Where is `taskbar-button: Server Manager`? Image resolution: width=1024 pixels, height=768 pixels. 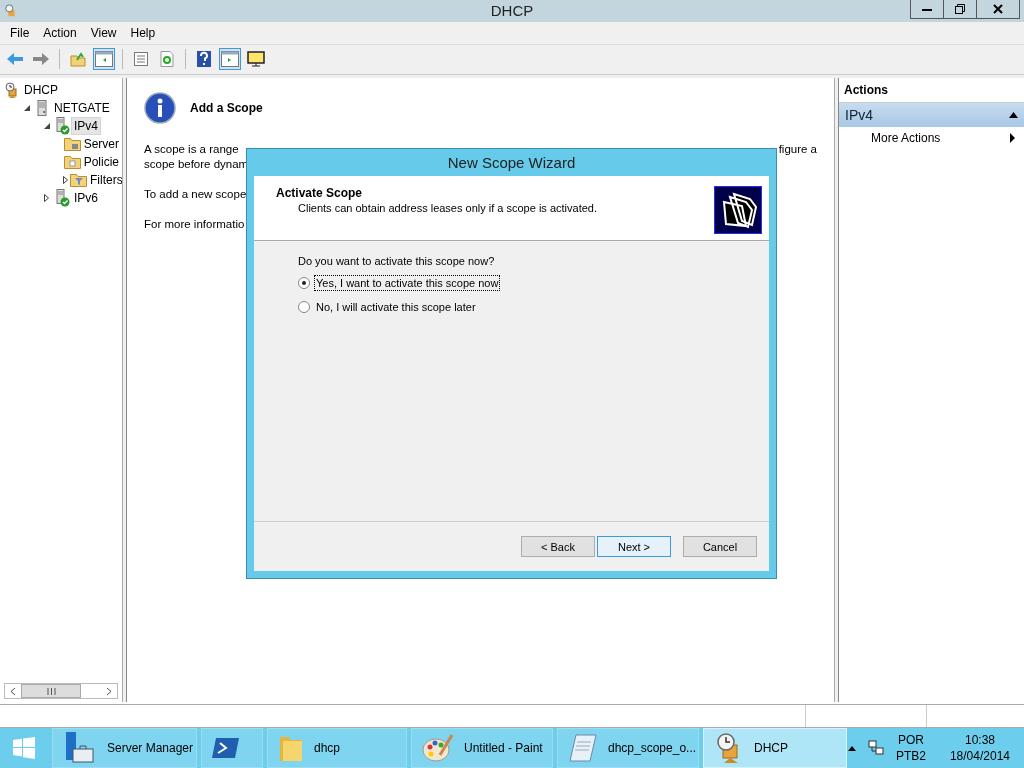 taskbar-button: Server Manager is located at coordinates (124, 748).